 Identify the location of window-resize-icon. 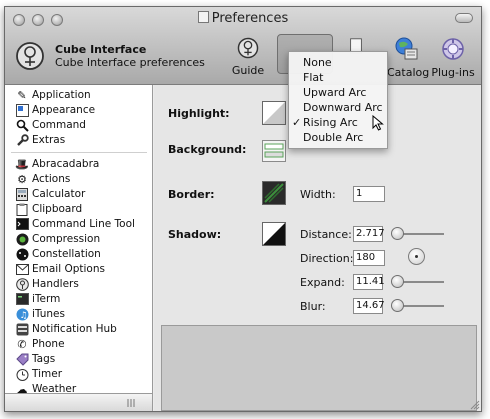
(475, 405).